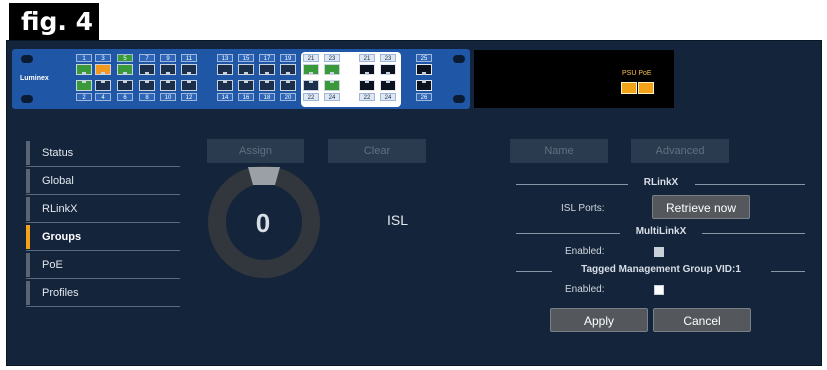  I want to click on group-type-label: ISL, so click(398, 220).